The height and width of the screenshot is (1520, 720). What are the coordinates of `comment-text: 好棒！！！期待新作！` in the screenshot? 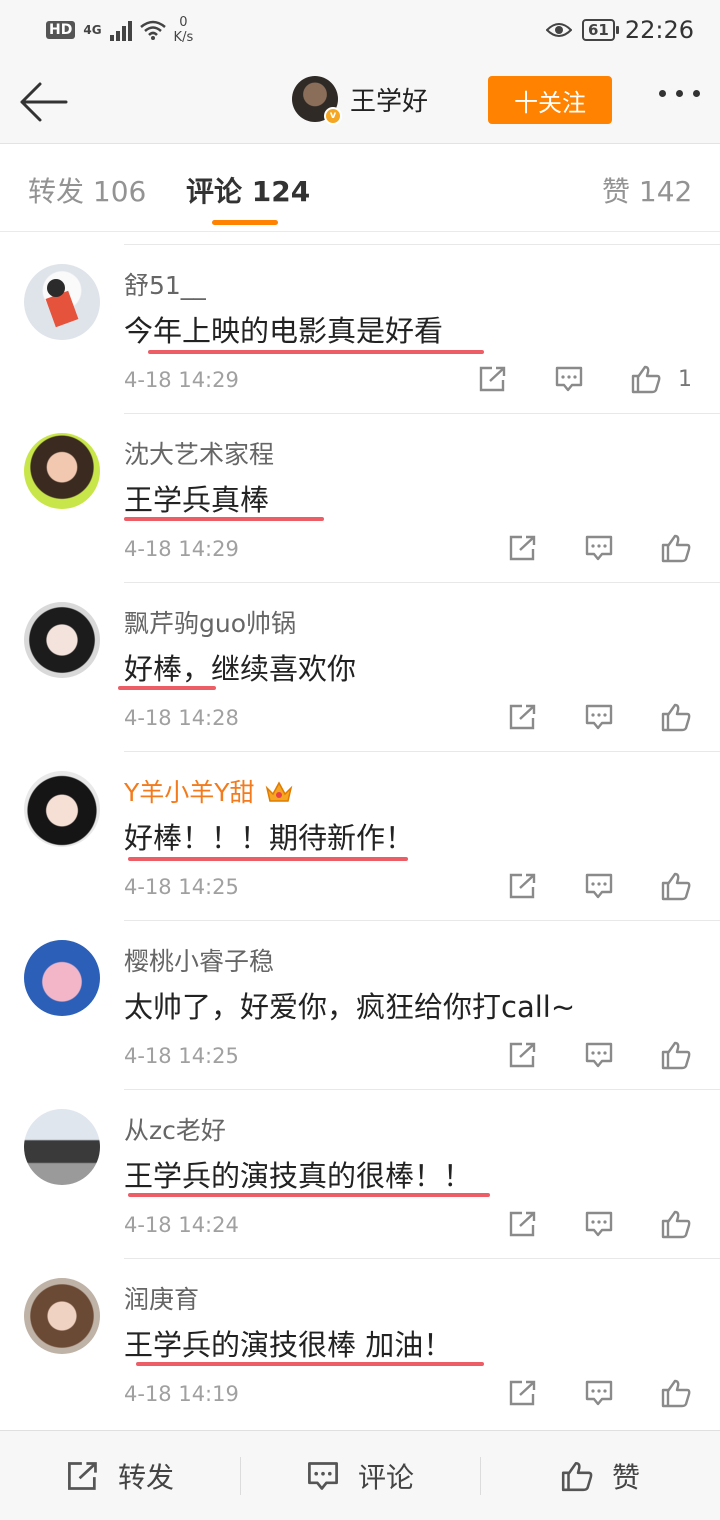 It's located at (269, 838).